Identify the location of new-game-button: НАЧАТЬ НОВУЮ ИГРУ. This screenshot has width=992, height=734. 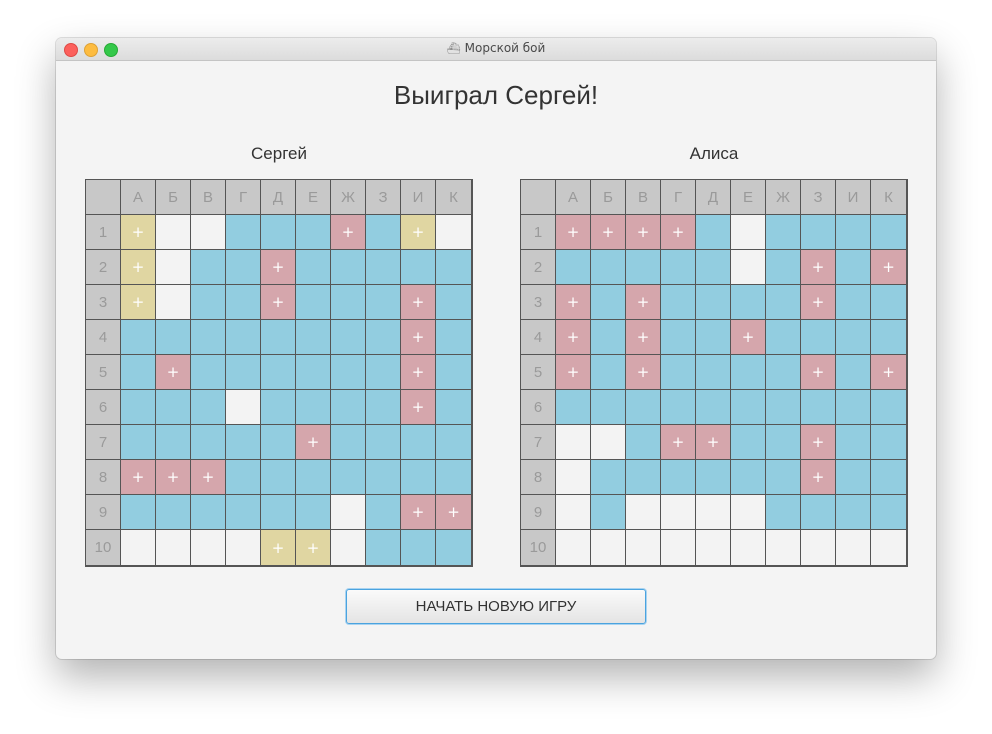
(496, 606).